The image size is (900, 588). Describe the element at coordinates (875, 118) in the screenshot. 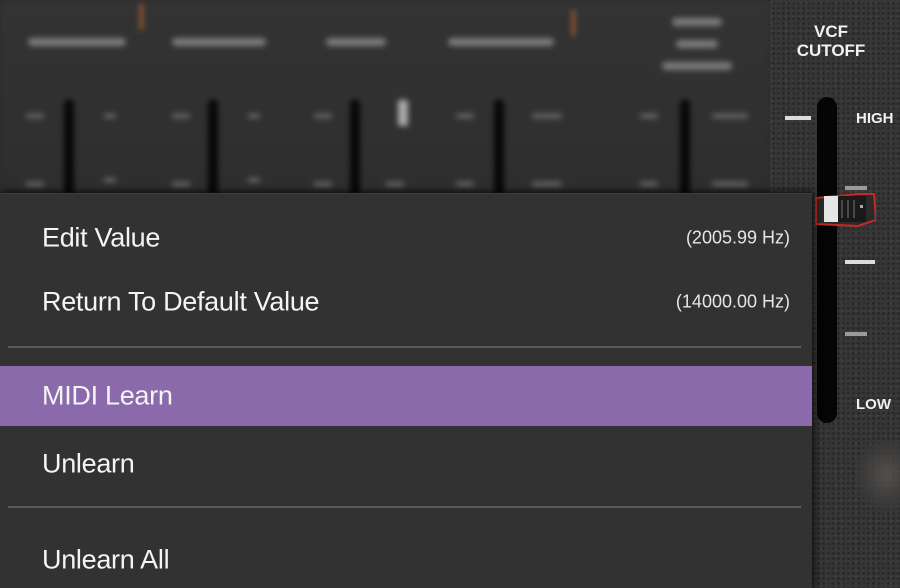

I see `vcf-high-label: HIGH` at that location.